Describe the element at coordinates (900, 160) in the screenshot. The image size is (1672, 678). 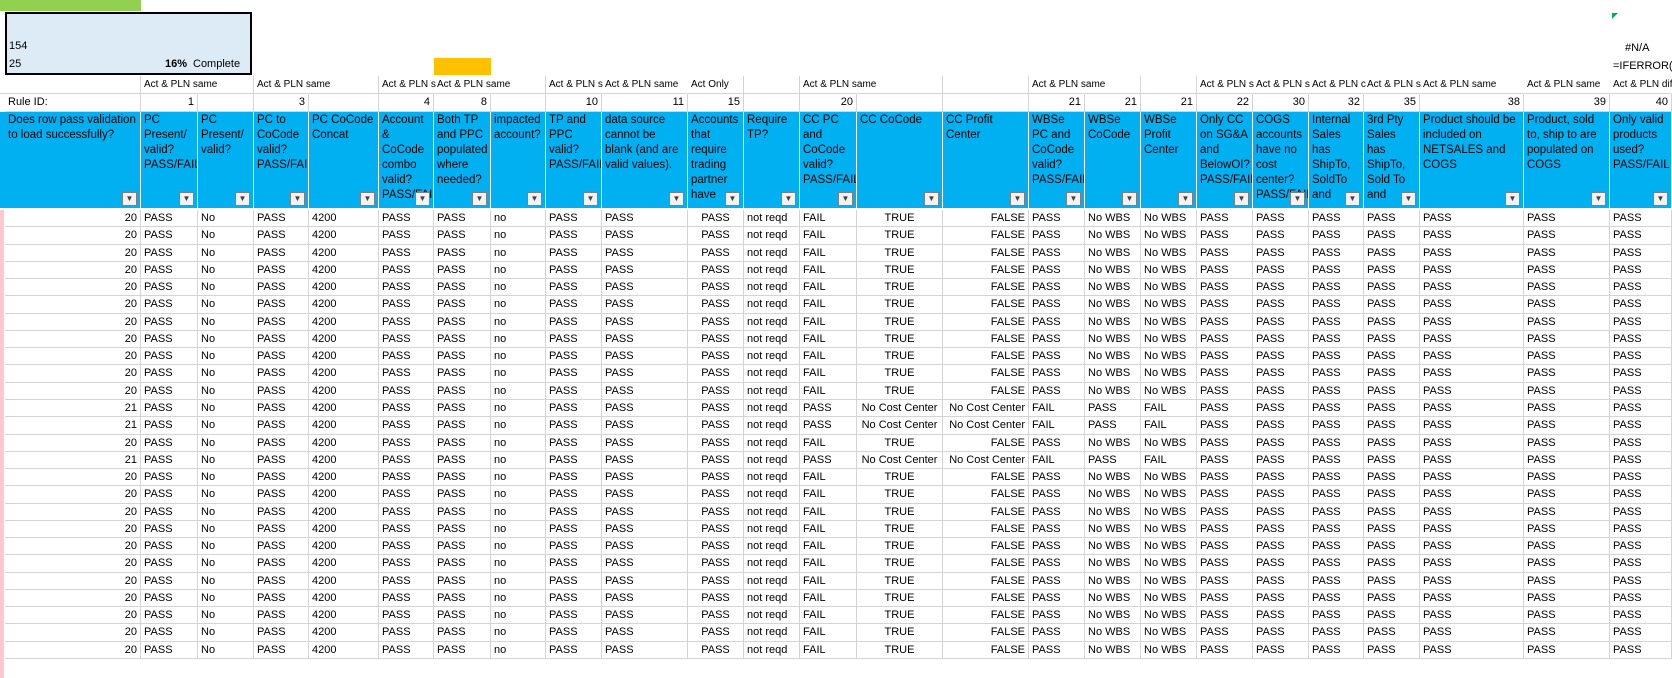
I see `header-cc-cocode: CC CoCode ▼` at that location.